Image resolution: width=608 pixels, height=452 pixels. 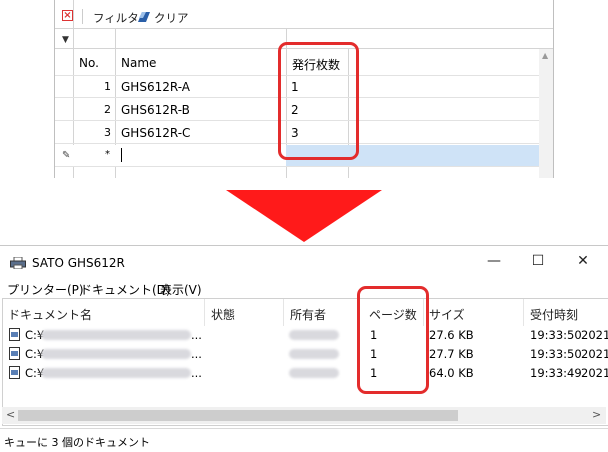 What do you see at coordinates (318, 101) in the screenshot?
I see `highlight-box-qty` at bounding box center [318, 101].